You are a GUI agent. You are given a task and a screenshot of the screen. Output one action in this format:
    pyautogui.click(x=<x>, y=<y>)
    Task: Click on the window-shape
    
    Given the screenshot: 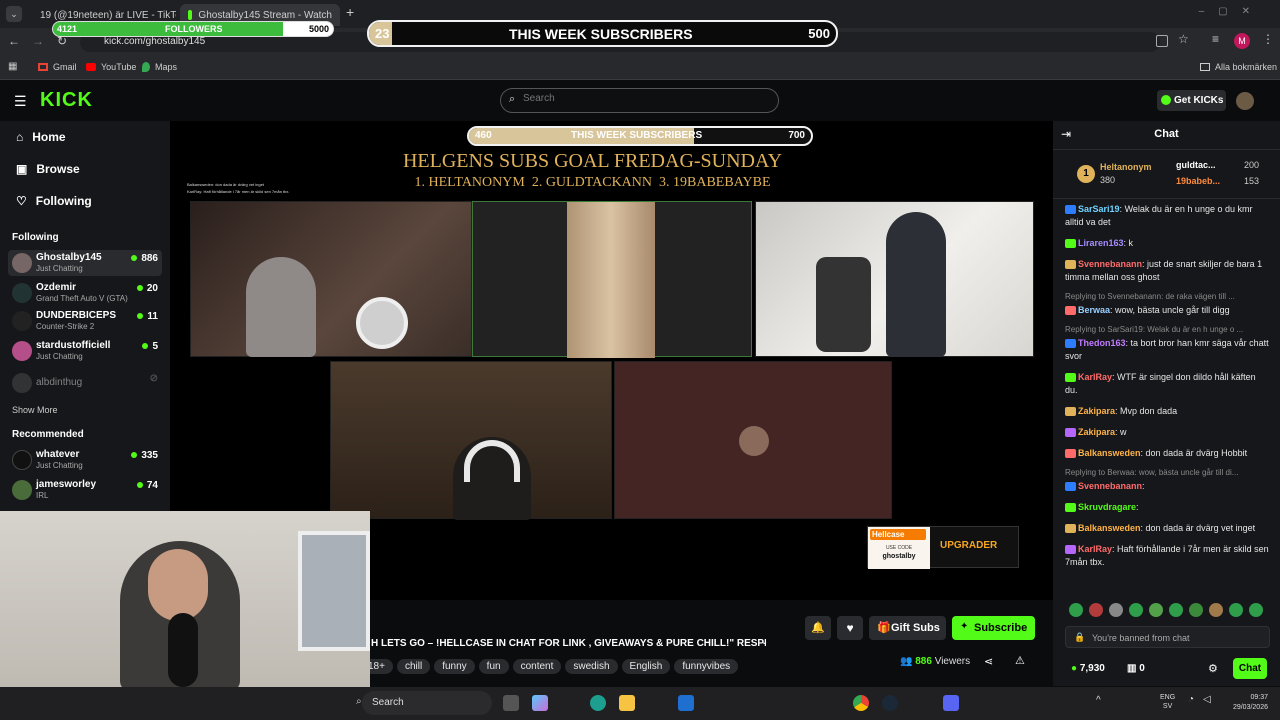 What is the action you would take?
    pyautogui.click(x=334, y=591)
    